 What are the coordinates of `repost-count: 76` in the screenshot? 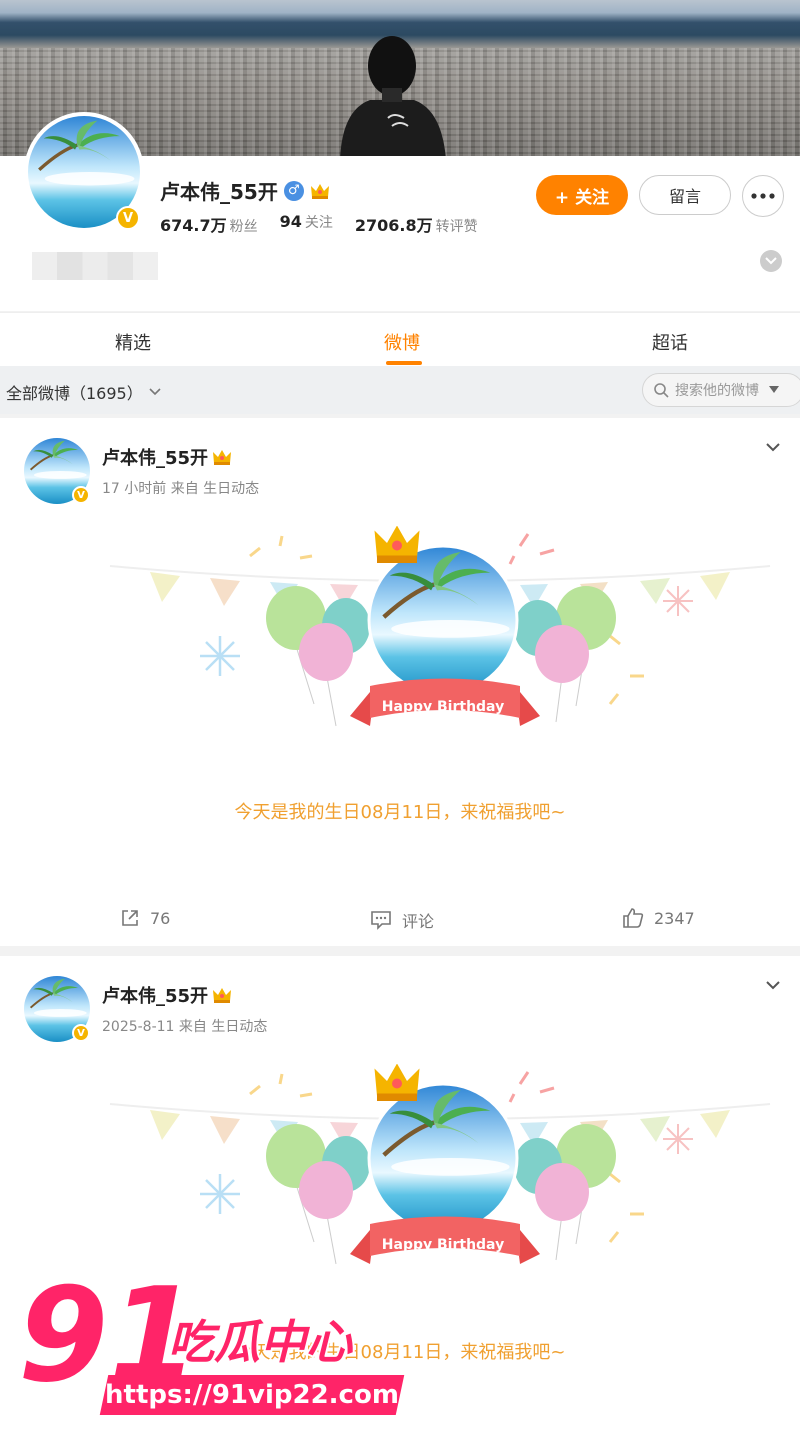 It's located at (160, 918).